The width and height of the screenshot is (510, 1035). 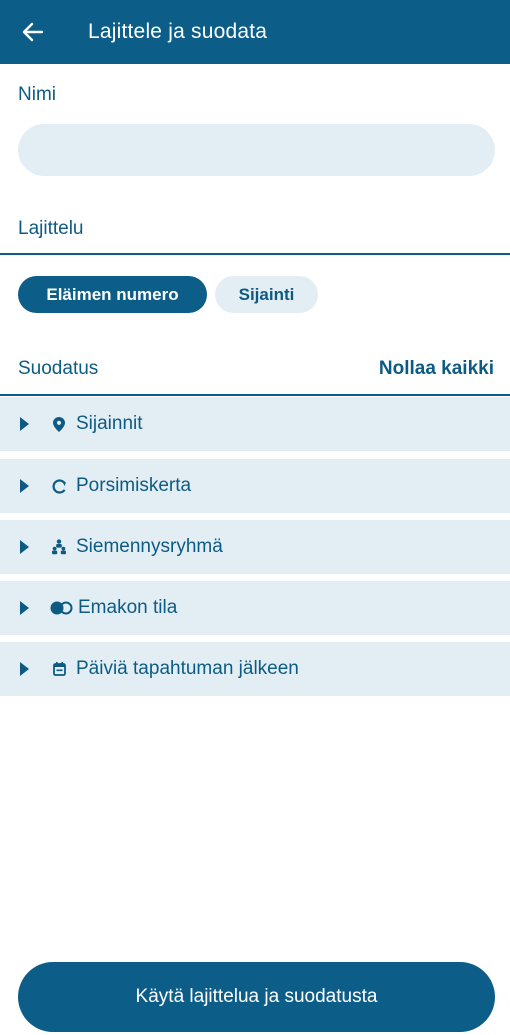 I want to click on page-title: Lajittele ja suodata, so click(x=178, y=31).